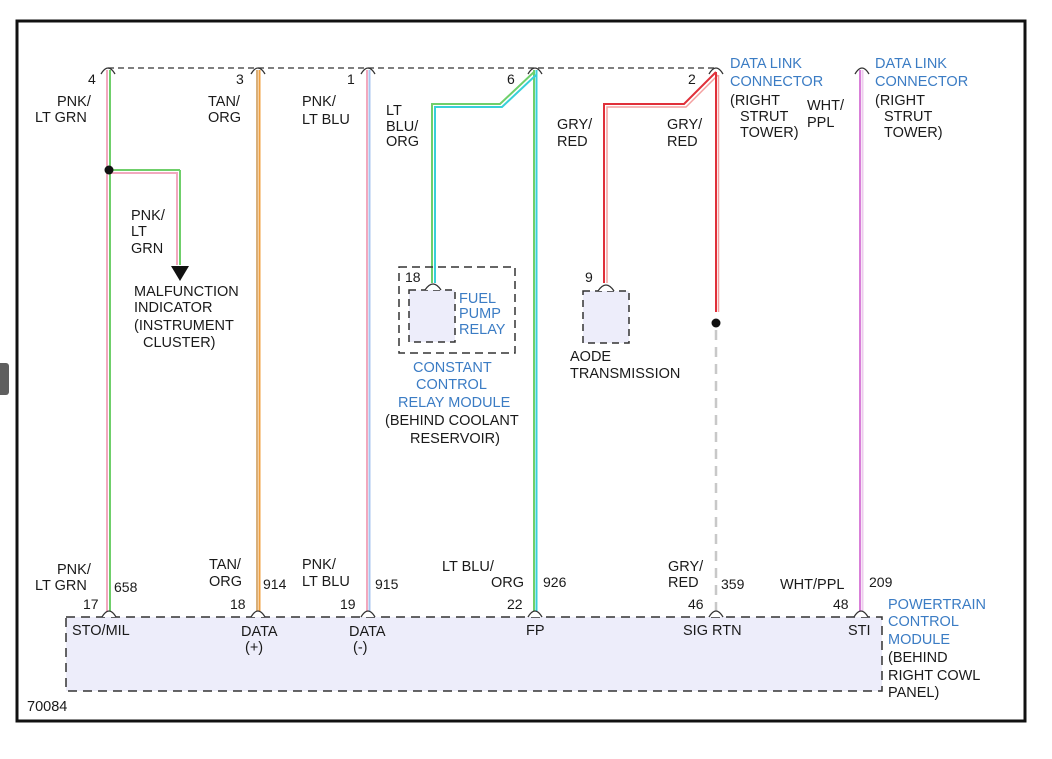  What do you see at coordinates (179, 343) in the screenshot?
I see `mil-label-4: CLUSTER)` at bounding box center [179, 343].